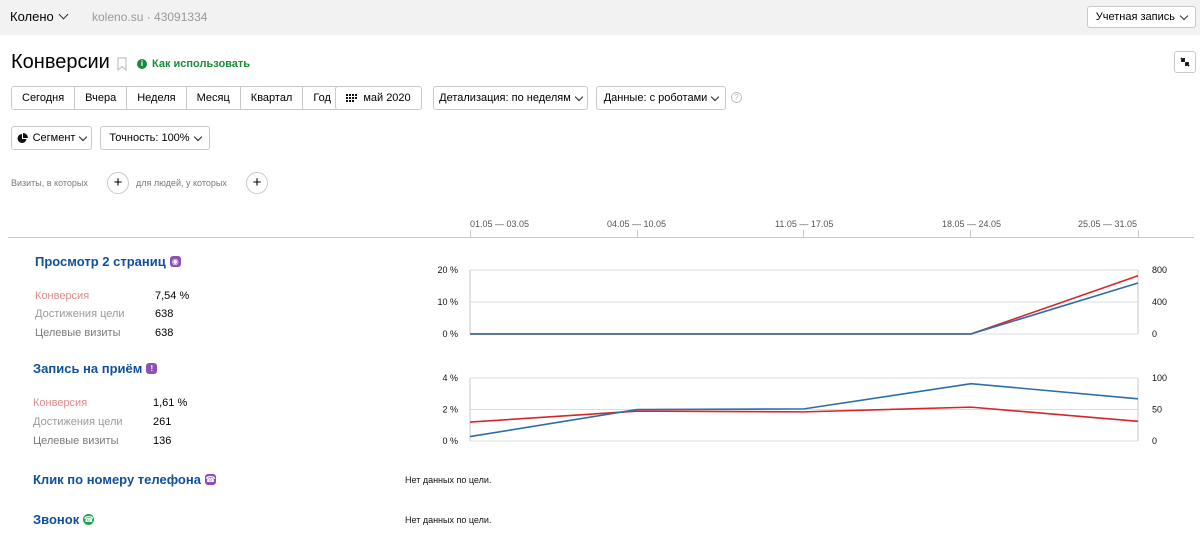  I want to click on phone-icon: ☎, so click(210, 479).